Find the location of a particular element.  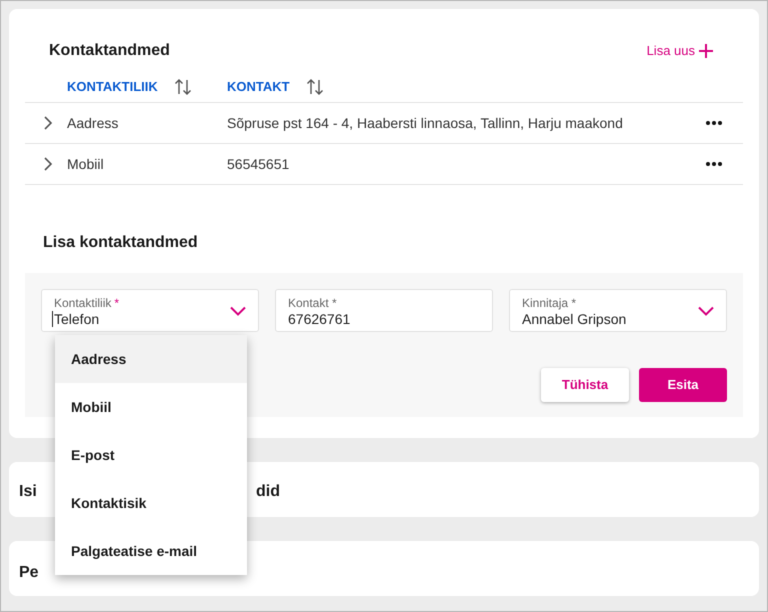

table-cell-text: Sõpruse pst 164 - 4, Haabersti linnaosa, Tallinn, Harju maakond is located at coordinates (425, 123).